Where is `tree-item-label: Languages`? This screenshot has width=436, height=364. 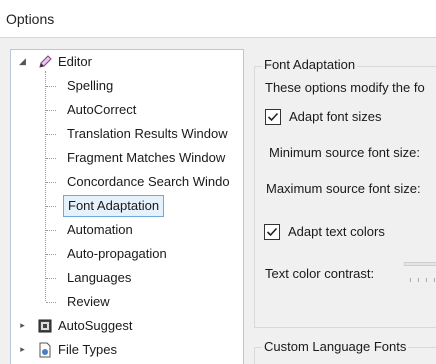
tree-item-label: Languages is located at coordinates (99, 277).